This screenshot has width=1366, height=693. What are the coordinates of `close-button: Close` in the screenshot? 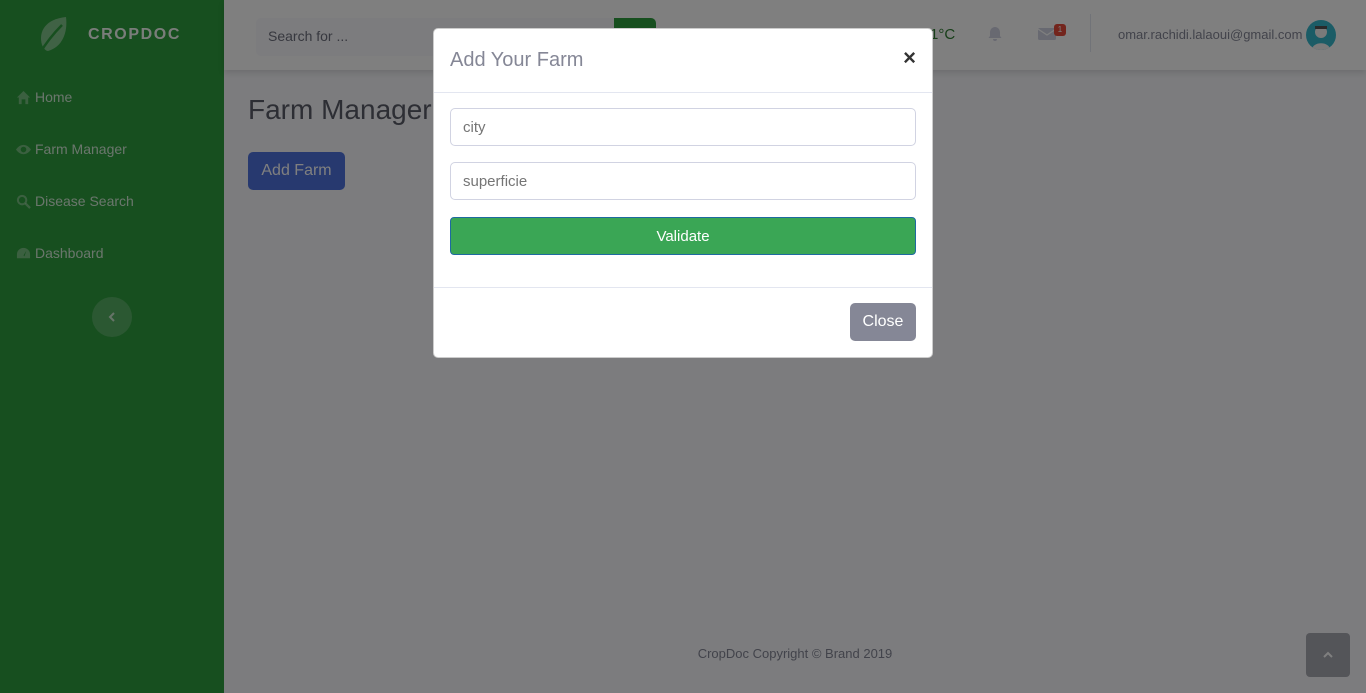 It's located at (883, 322).